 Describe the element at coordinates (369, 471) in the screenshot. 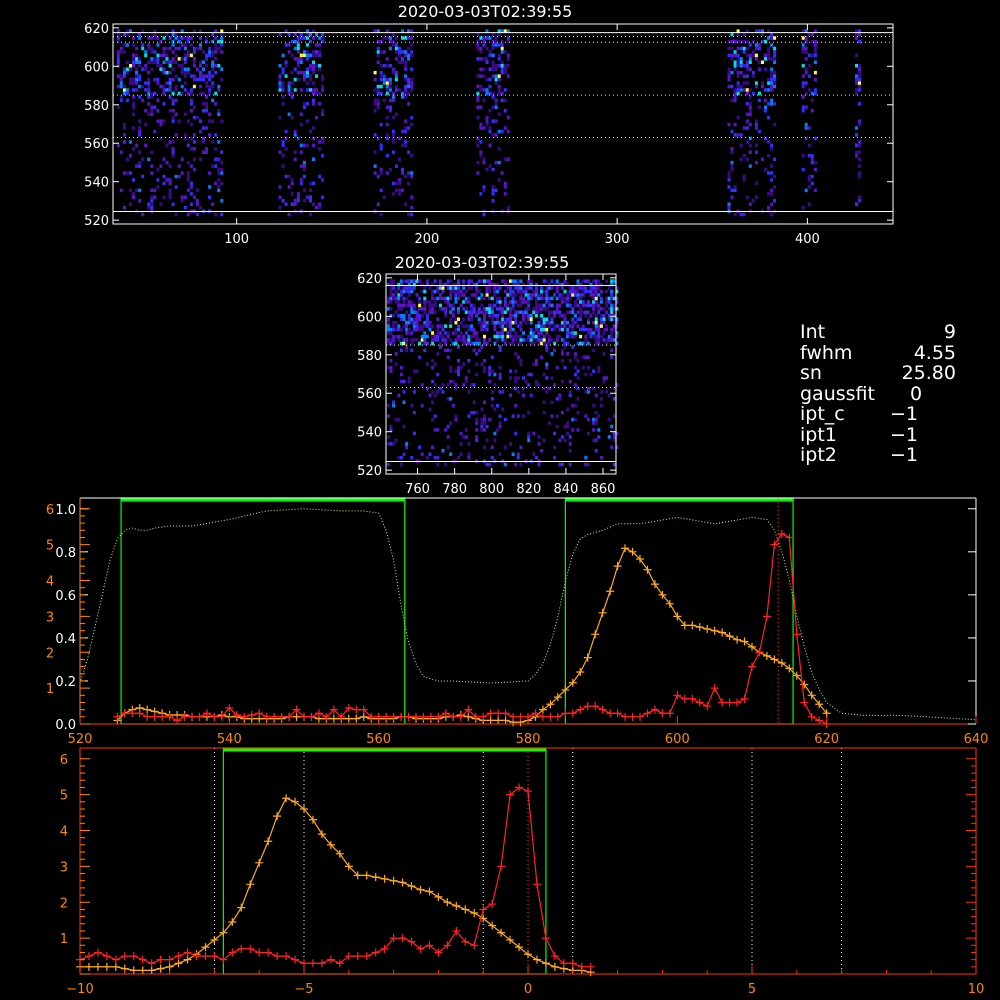

I see `y-tick-label: 520` at that location.